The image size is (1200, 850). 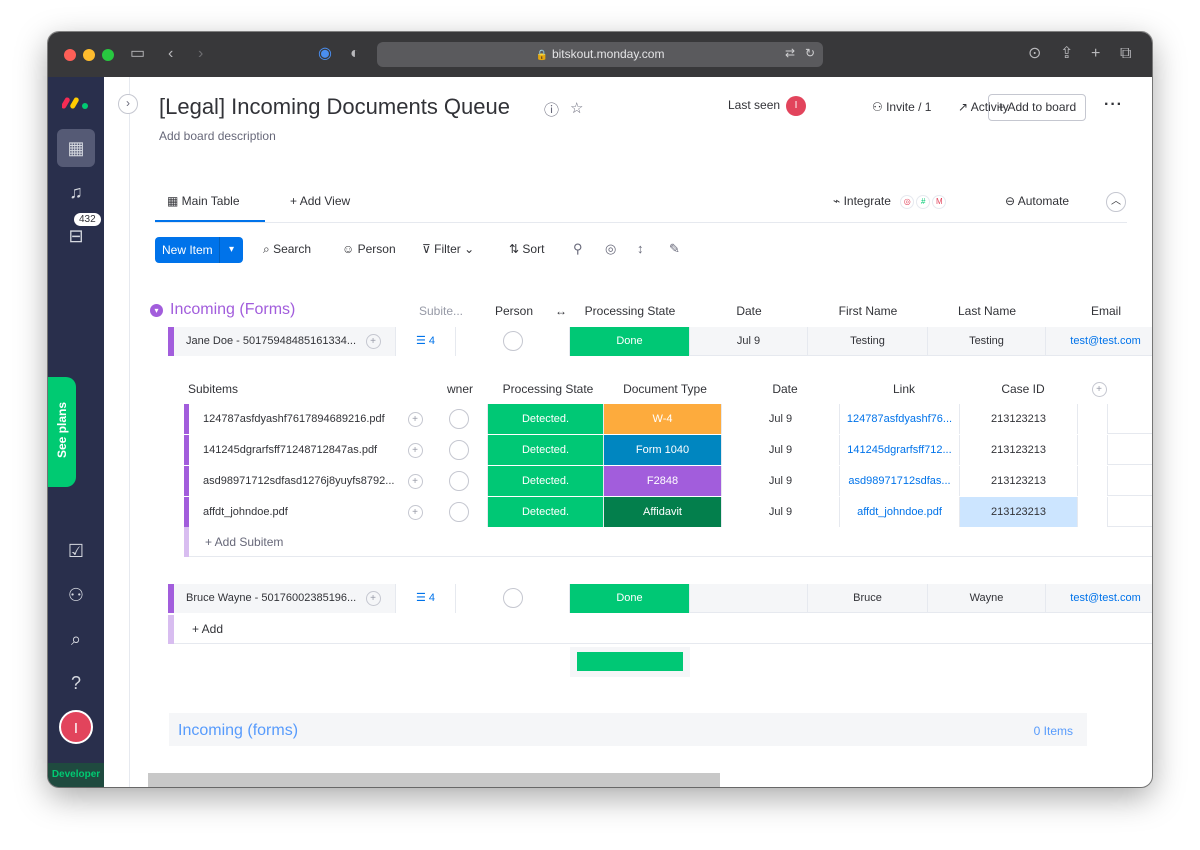 I want to click on address-bar: 🔒 bitskout.monday.com ⇄ ↻, so click(x=600, y=54).